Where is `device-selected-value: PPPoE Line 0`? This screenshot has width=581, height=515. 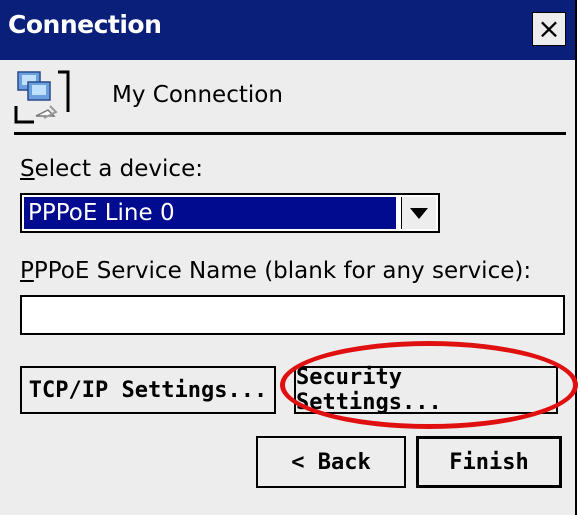 device-selected-value: PPPoE Line 0 is located at coordinates (210, 213).